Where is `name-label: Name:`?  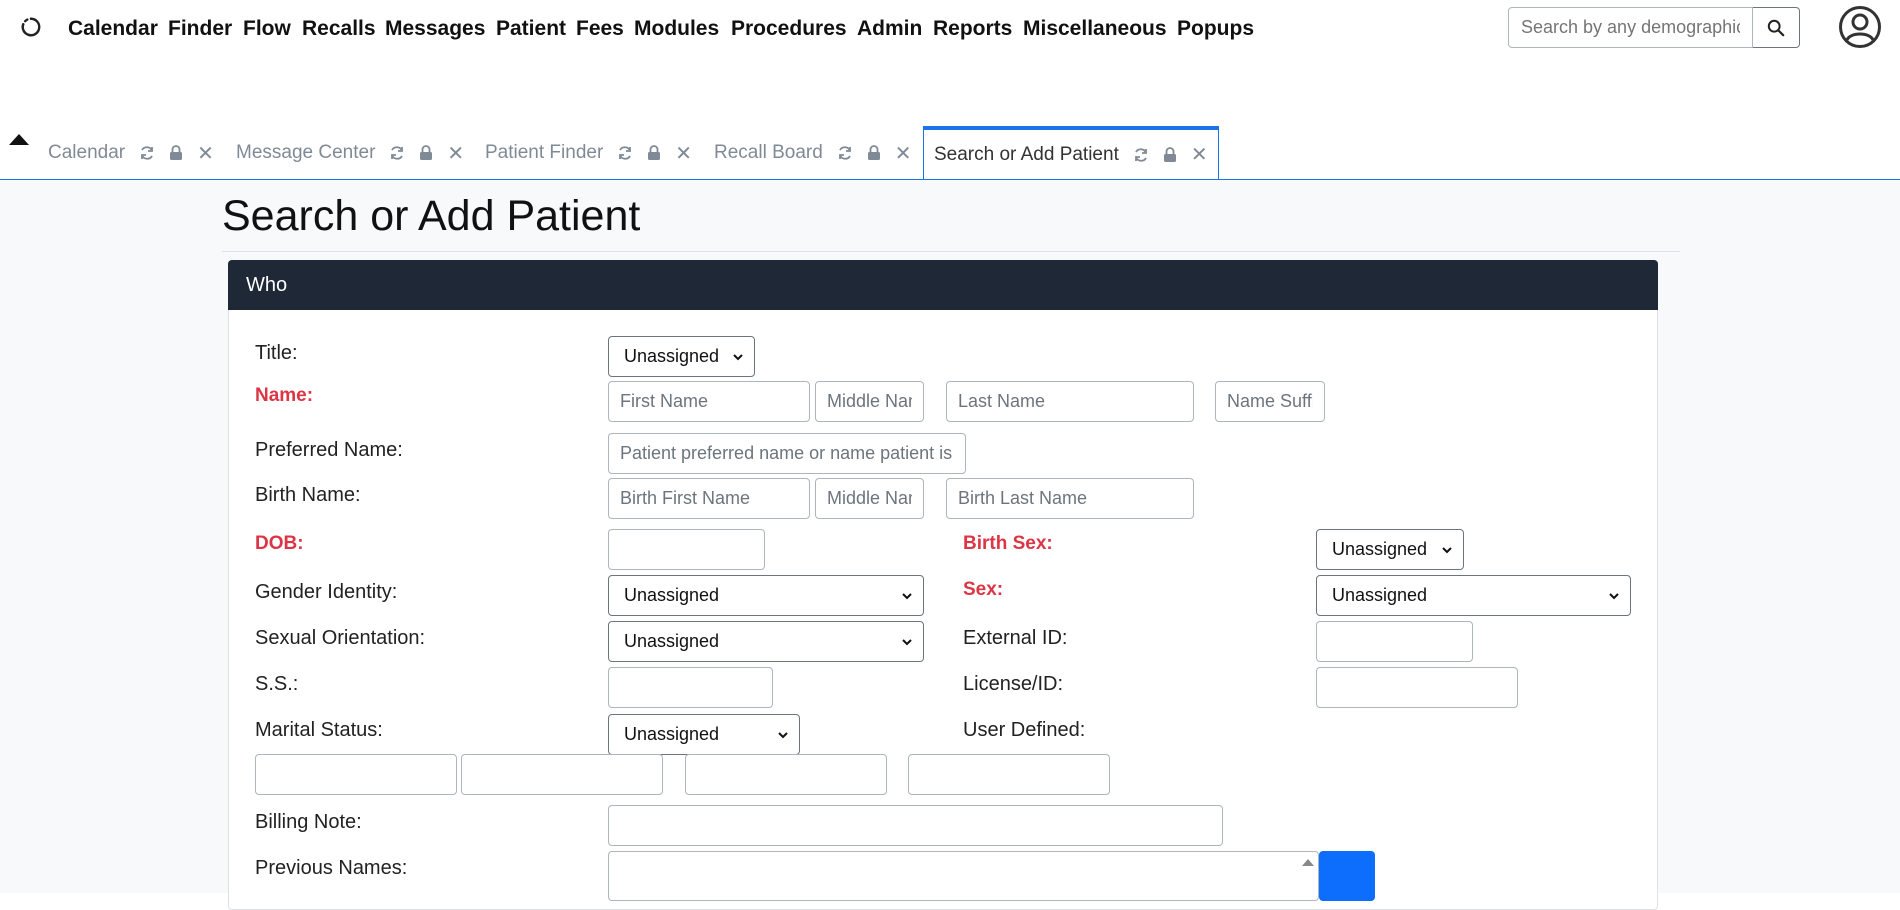
name-label: Name: is located at coordinates (284, 395).